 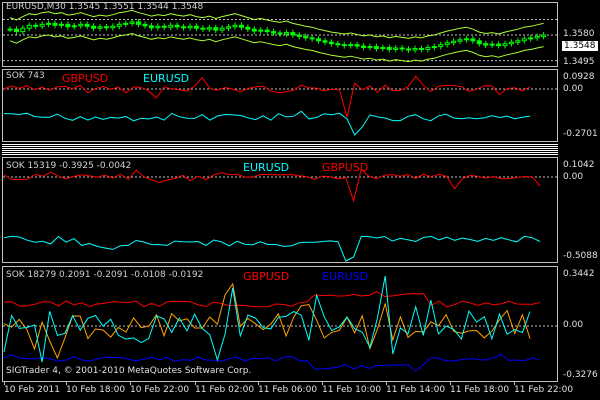 What do you see at coordinates (288, 390) in the screenshot?
I see `time-axis-label: 11 Feb 06:00` at bounding box center [288, 390].